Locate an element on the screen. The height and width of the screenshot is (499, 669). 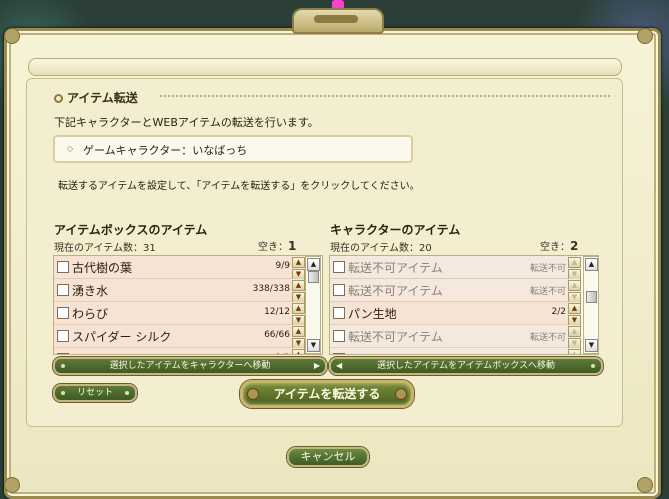
dialog-title-bar is located at coordinates (325, 67).